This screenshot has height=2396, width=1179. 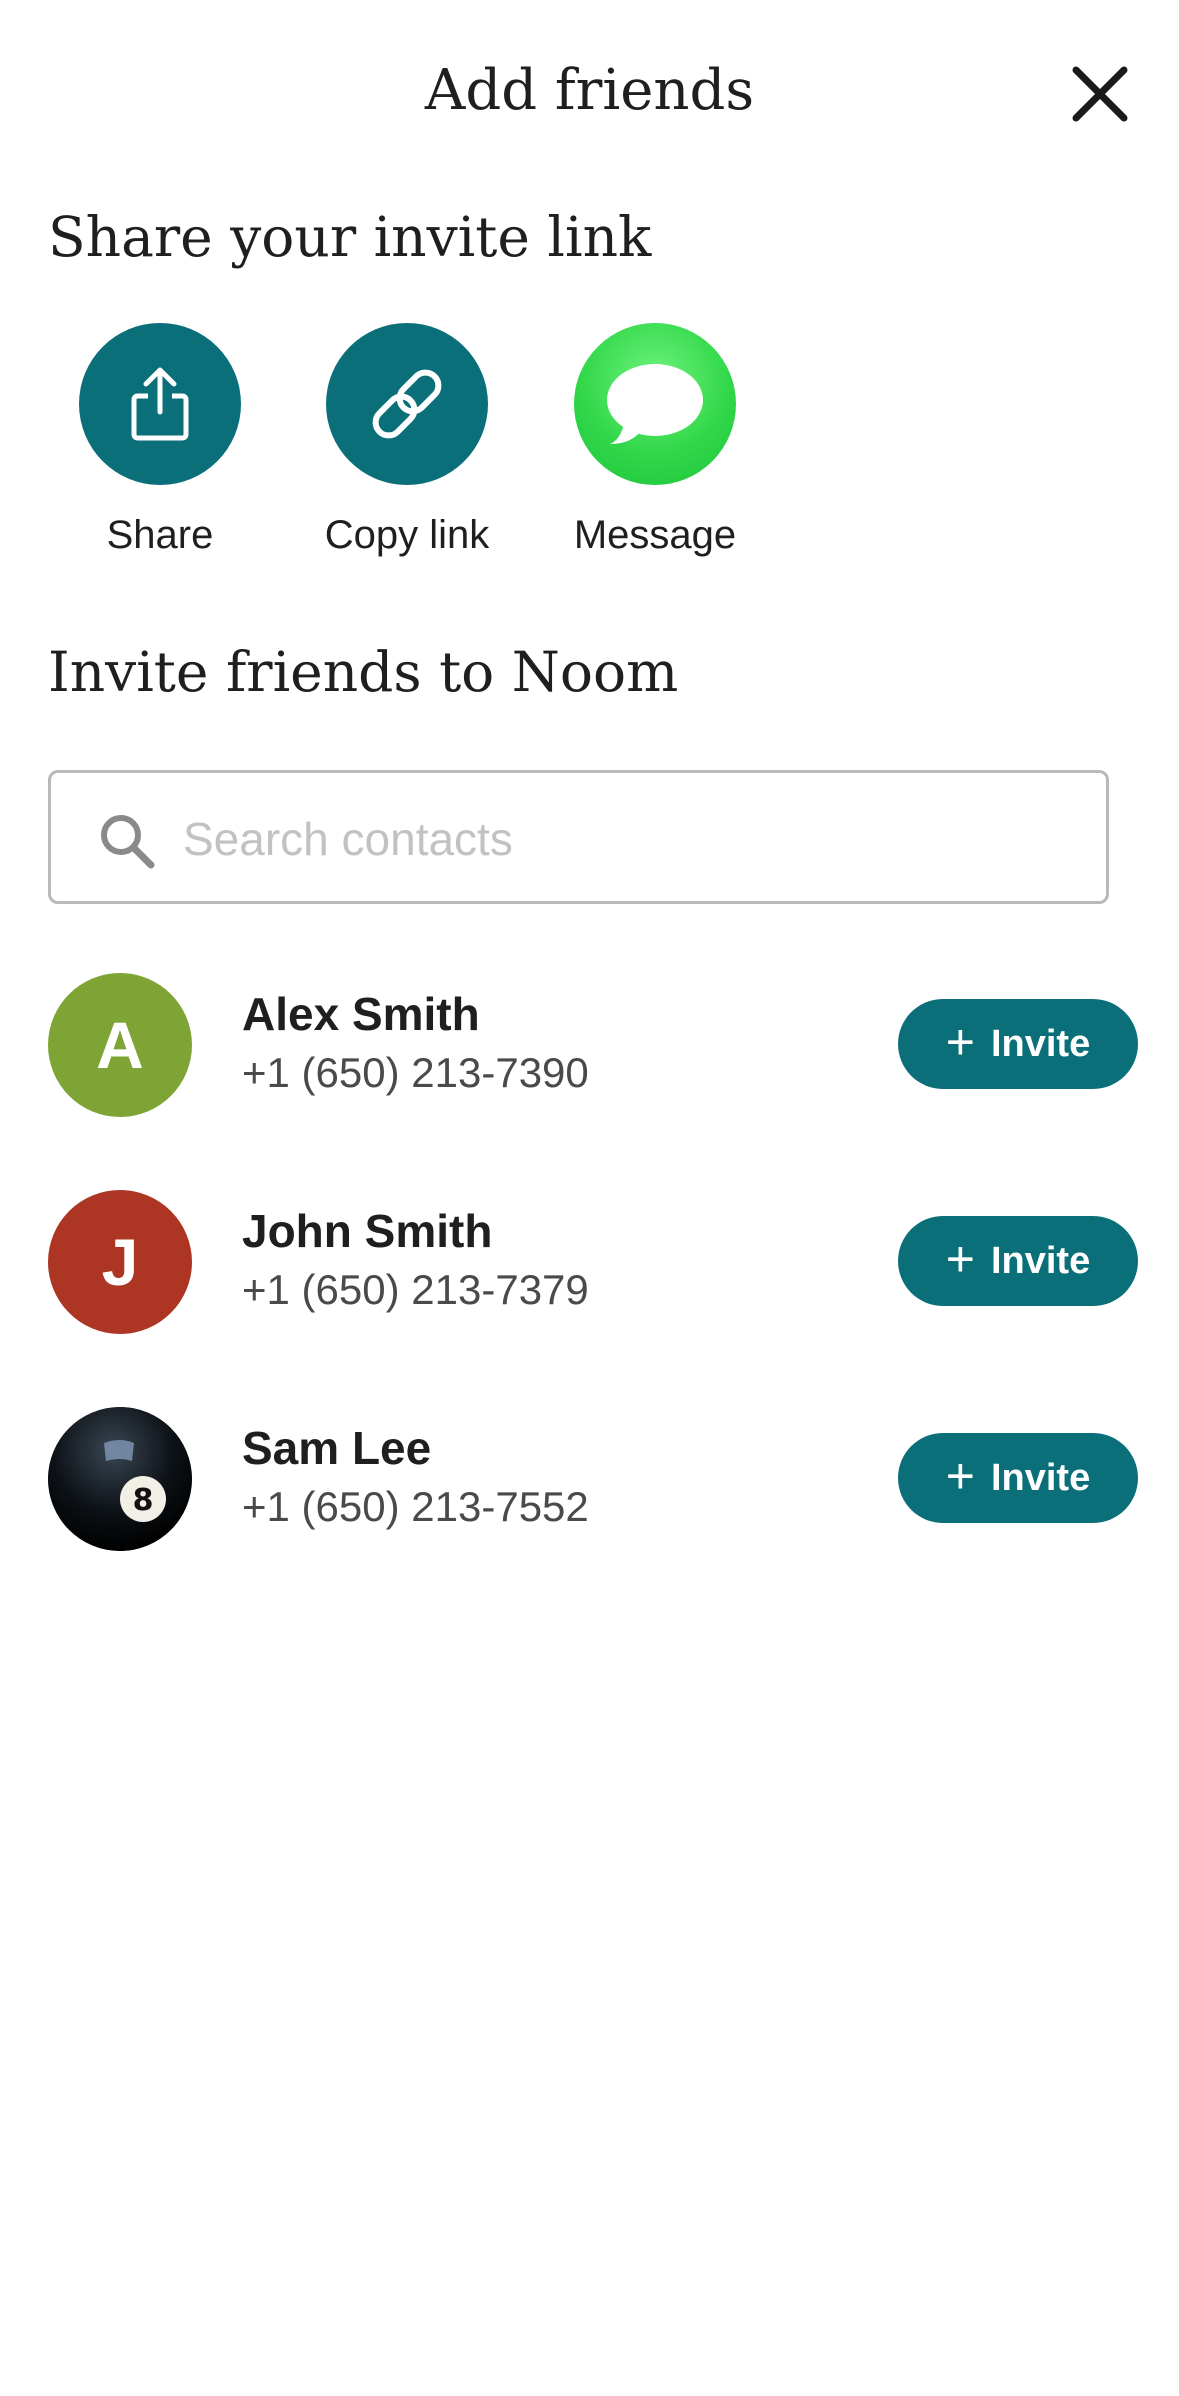 What do you see at coordinates (415, 1072) in the screenshot?
I see `contact-phone: +1 (650) 213-7390` at bounding box center [415, 1072].